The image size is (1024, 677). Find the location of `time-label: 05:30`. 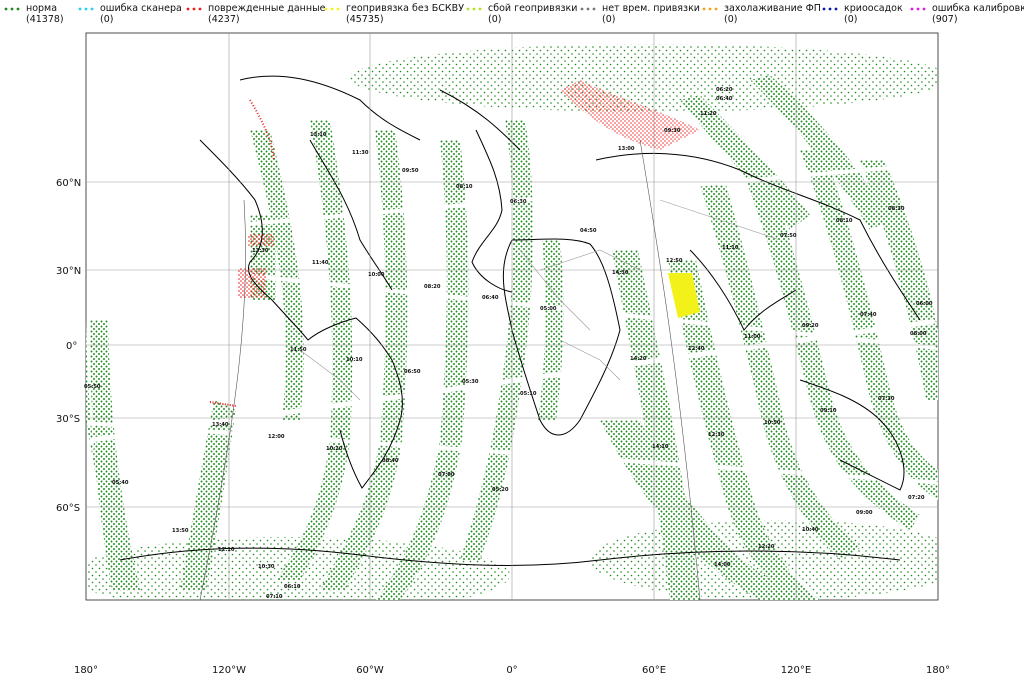

time-label: 05:30 is located at coordinates (470, 382).